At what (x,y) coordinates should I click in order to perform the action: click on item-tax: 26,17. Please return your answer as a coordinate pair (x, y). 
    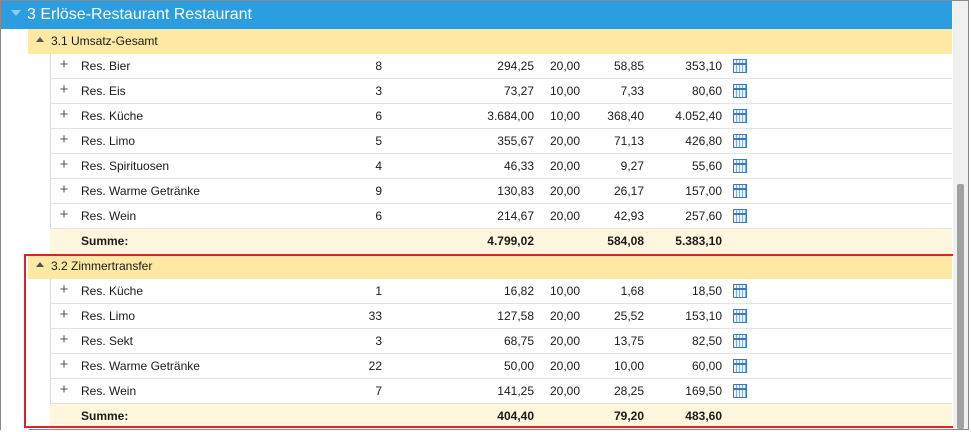
    Looking at the image, I should click on (628, 191).